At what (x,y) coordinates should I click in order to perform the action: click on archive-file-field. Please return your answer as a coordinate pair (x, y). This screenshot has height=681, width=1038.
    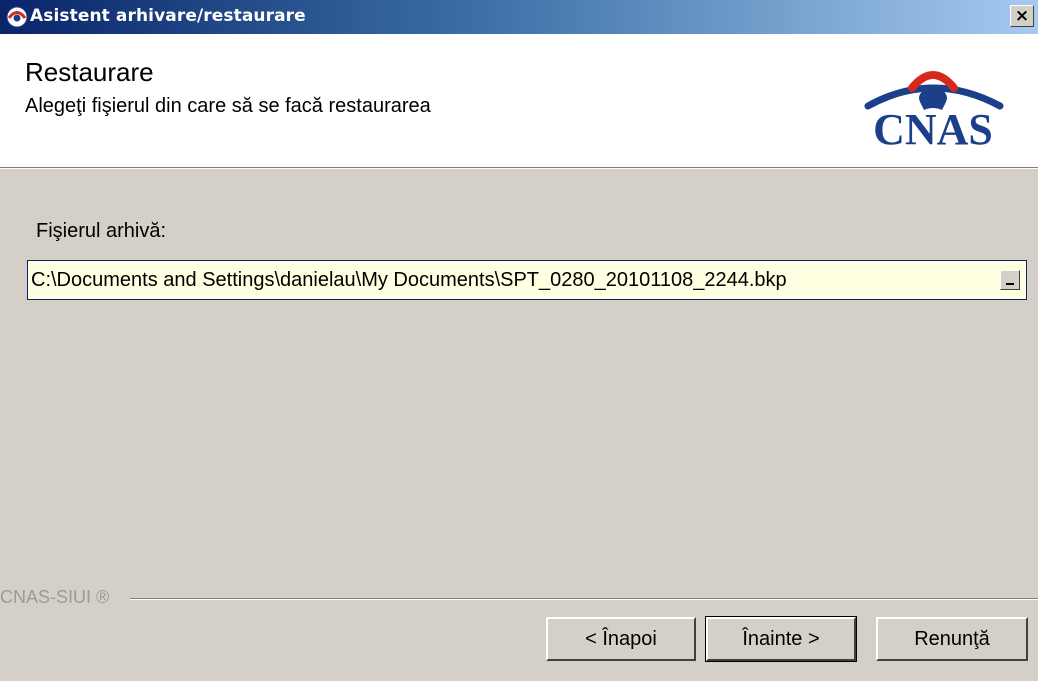
    Looking at the image, I should click on (527, 280).